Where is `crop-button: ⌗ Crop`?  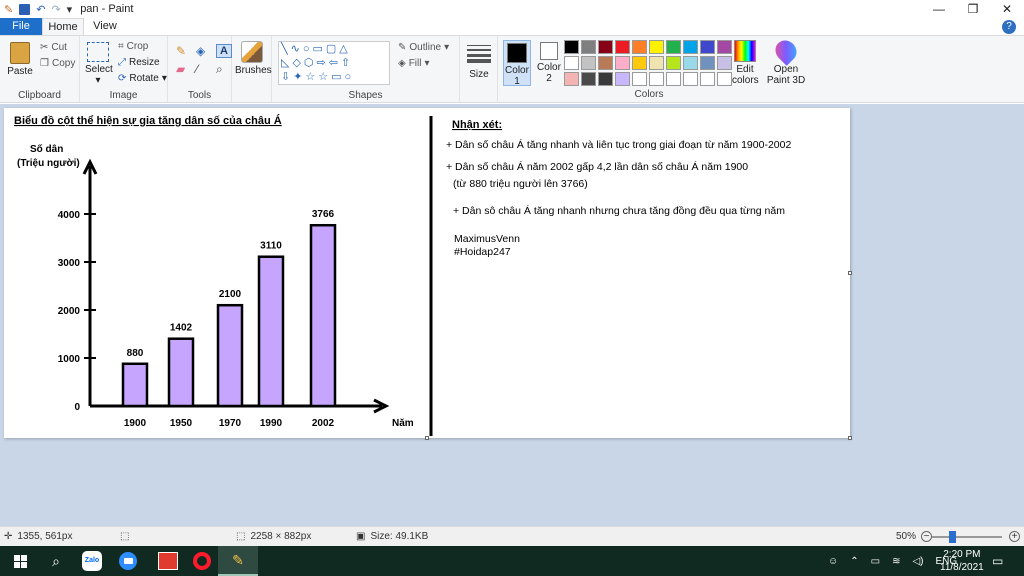
crop-button: ⌗ Crop is located at coordinates (133, 46).